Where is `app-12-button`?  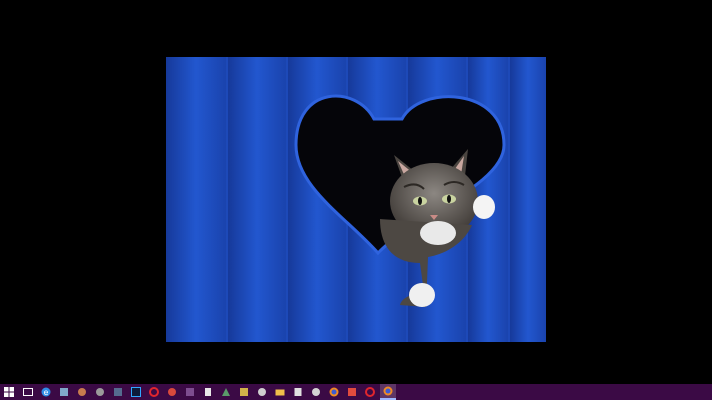 app-12-button is located at coordinates (316, 392).